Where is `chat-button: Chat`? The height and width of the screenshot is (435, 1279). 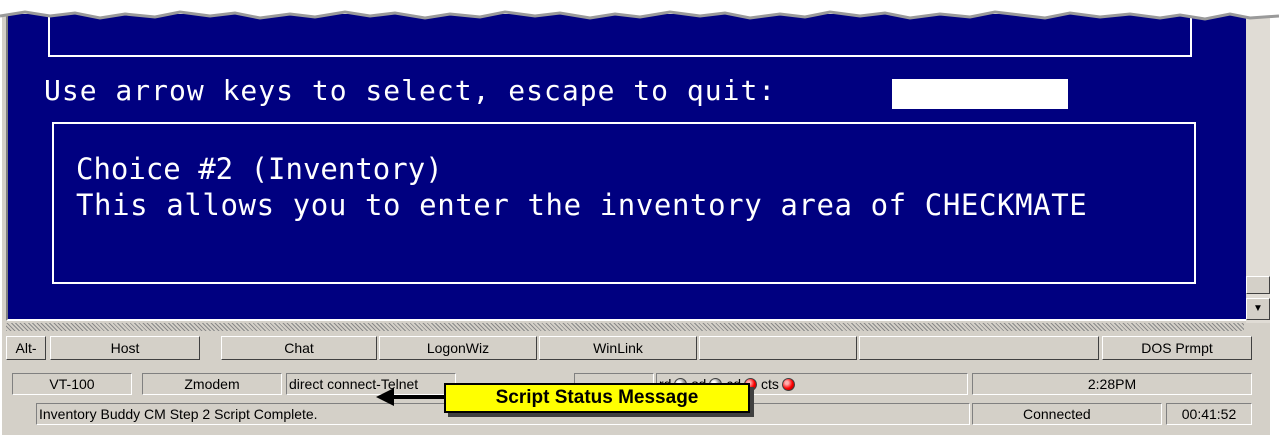
chat-button: Chat is located at coordinates (299, 348).